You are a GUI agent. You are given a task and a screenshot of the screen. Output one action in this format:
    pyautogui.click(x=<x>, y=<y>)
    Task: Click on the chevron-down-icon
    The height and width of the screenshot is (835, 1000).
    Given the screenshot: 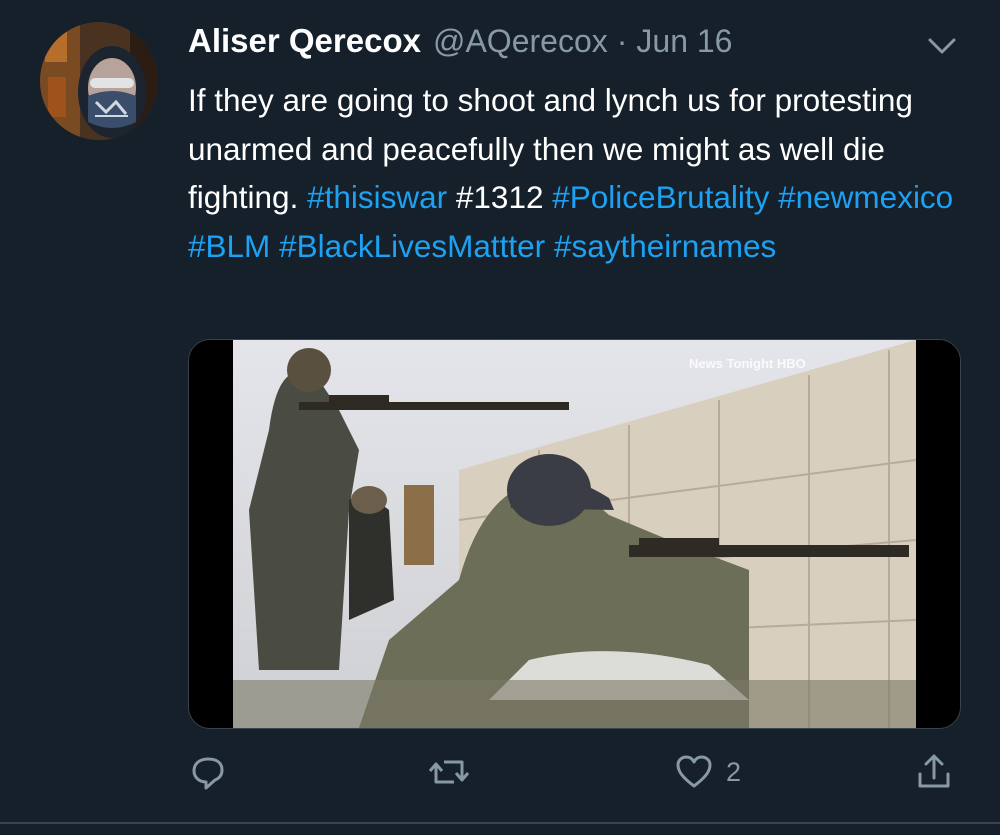 What is the action you would take?
    pyautogui.click(x=942, y=46)
    